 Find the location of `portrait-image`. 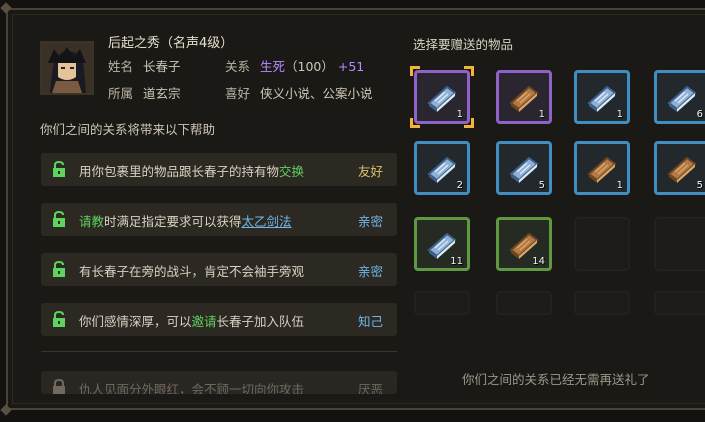

portrait-image is located at coordinates (67, 68).